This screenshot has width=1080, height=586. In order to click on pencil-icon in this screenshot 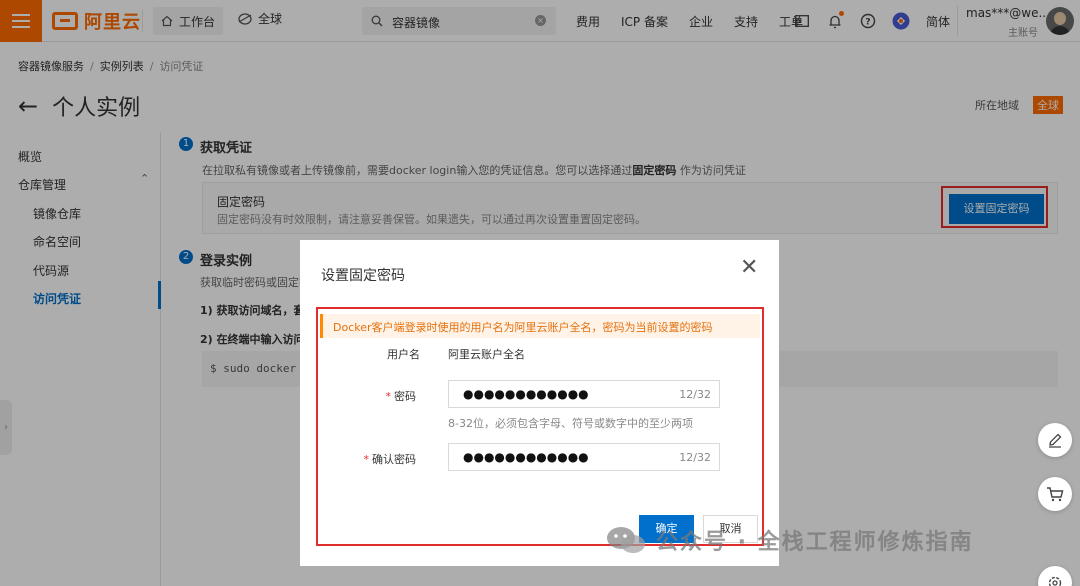, I will do `click(1055, 440)`.